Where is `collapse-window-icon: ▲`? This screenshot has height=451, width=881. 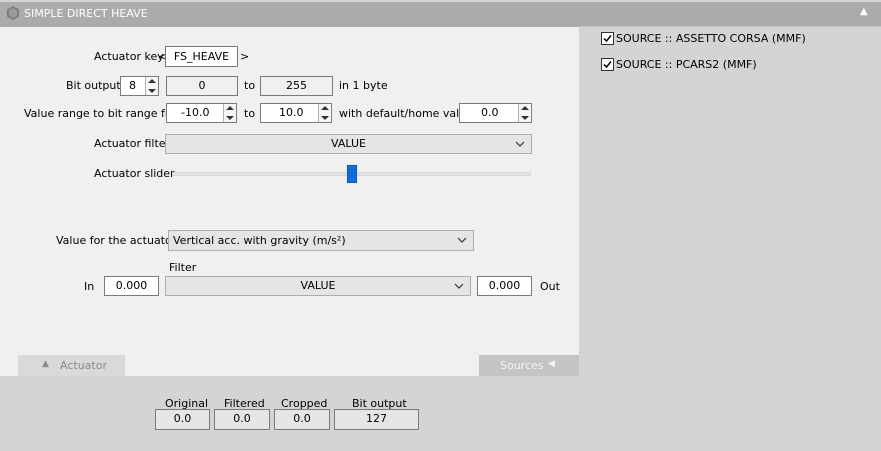
collapse-window-icon: ▲ is located at coordinates (867, 12).